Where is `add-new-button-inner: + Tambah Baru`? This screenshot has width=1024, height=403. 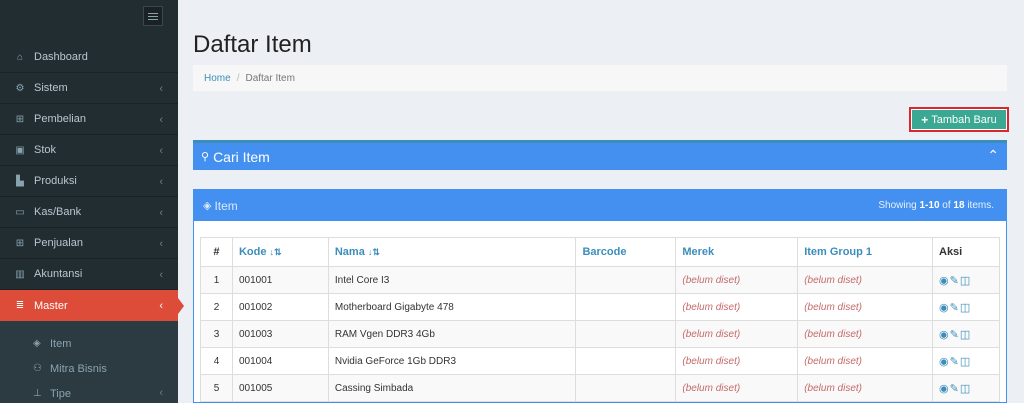
add-new-button-inner: + Tambah Baru is located at coordinates (959, 119).